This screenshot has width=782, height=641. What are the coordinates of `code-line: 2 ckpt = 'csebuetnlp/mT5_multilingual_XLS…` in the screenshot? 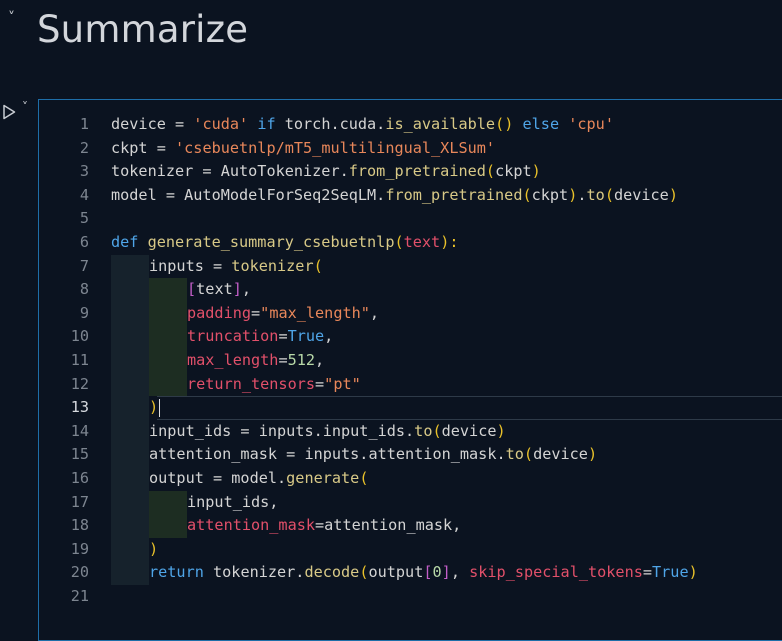 It's located at (410, 149).